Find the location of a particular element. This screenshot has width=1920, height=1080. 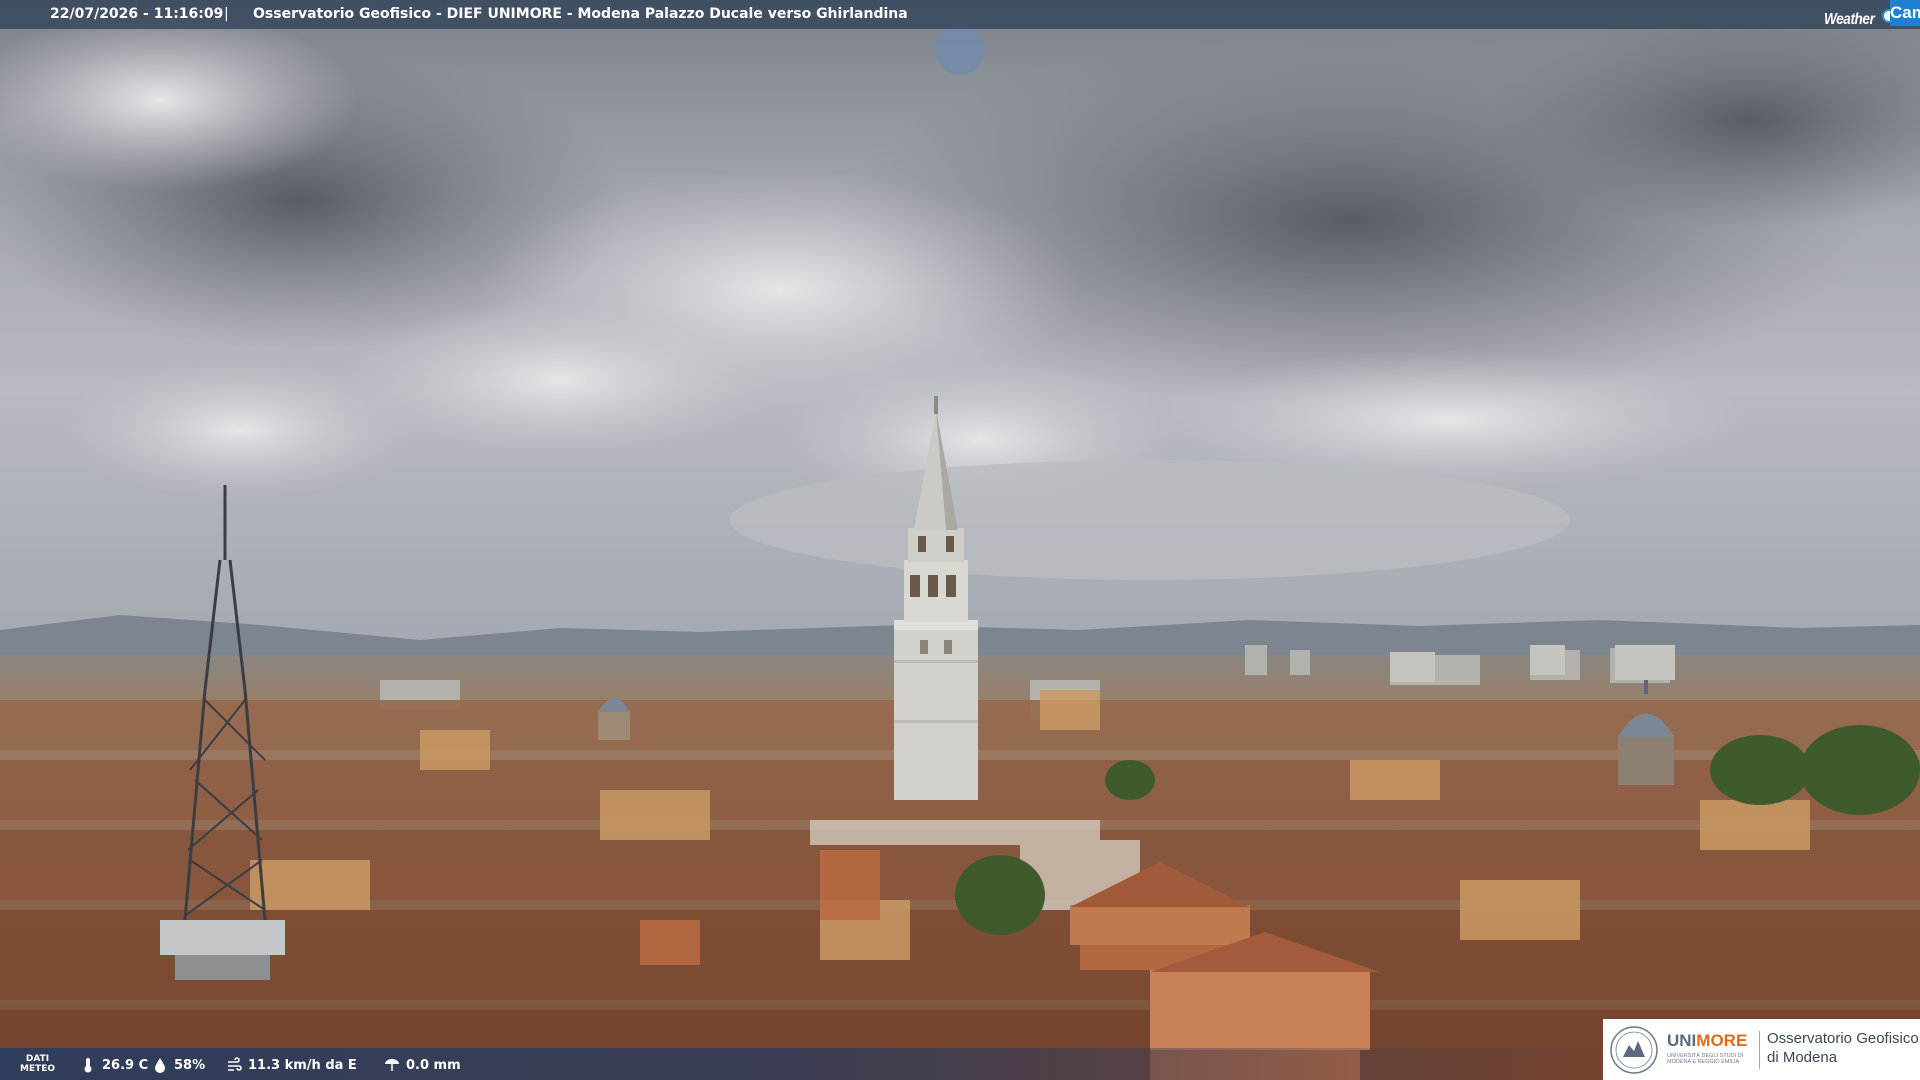

wind-value: 11.3 km/h da E is located at coordinates (302, 1065).